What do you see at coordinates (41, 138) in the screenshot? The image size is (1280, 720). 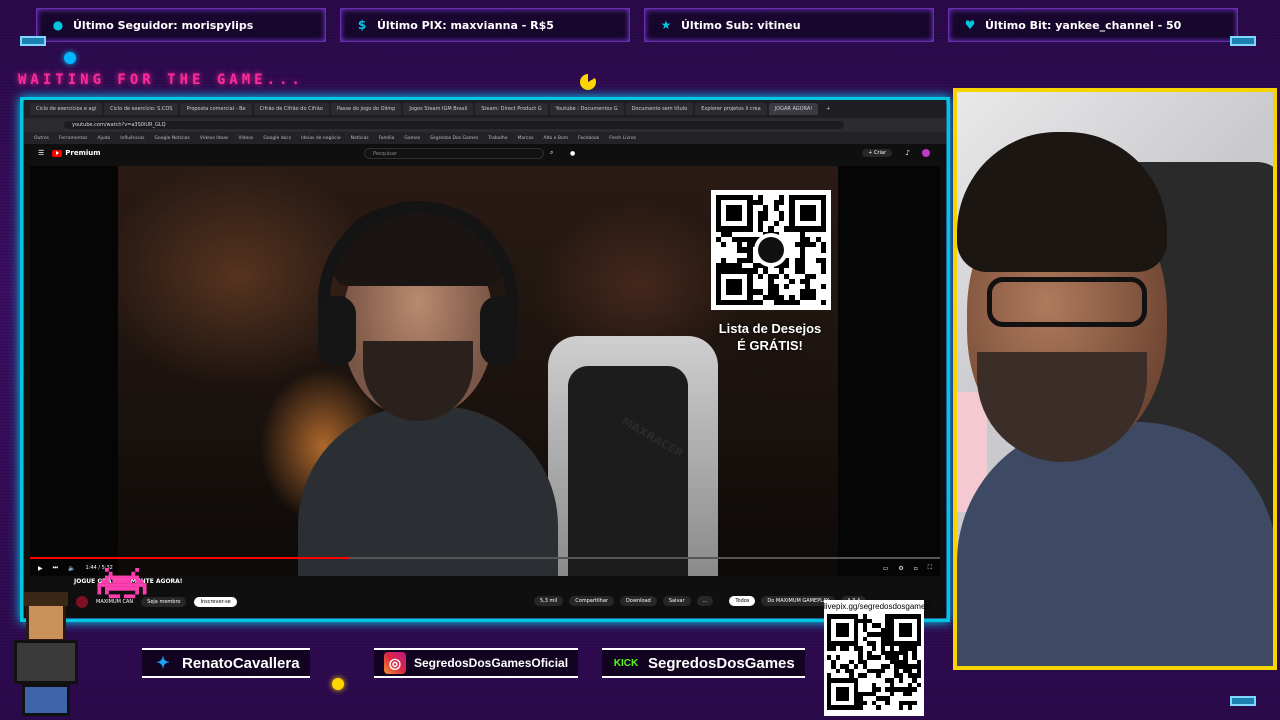 I see `bookmark-item: Outros` at bounding box center [41, 138].